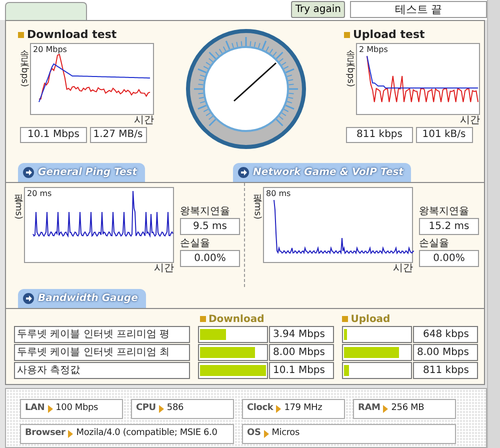  Describe the element at coordinates (449, 226) in the screenshot. I see `latency-field: 15.2 ms` at that location.